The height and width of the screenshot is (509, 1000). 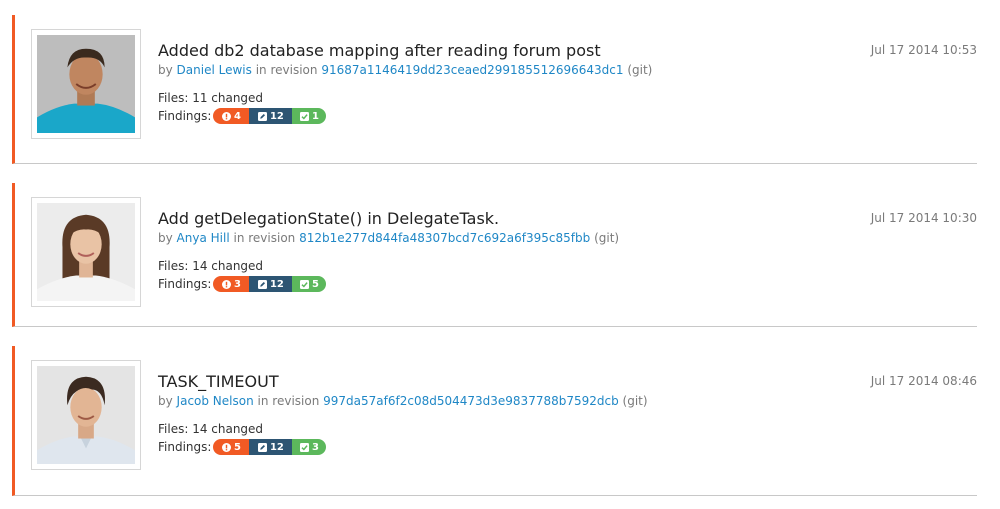 What do you see at coordinates (215, 401) in the screenshot?
I see `author-link: Jacob Nelson` at bounding box center [215, 401].